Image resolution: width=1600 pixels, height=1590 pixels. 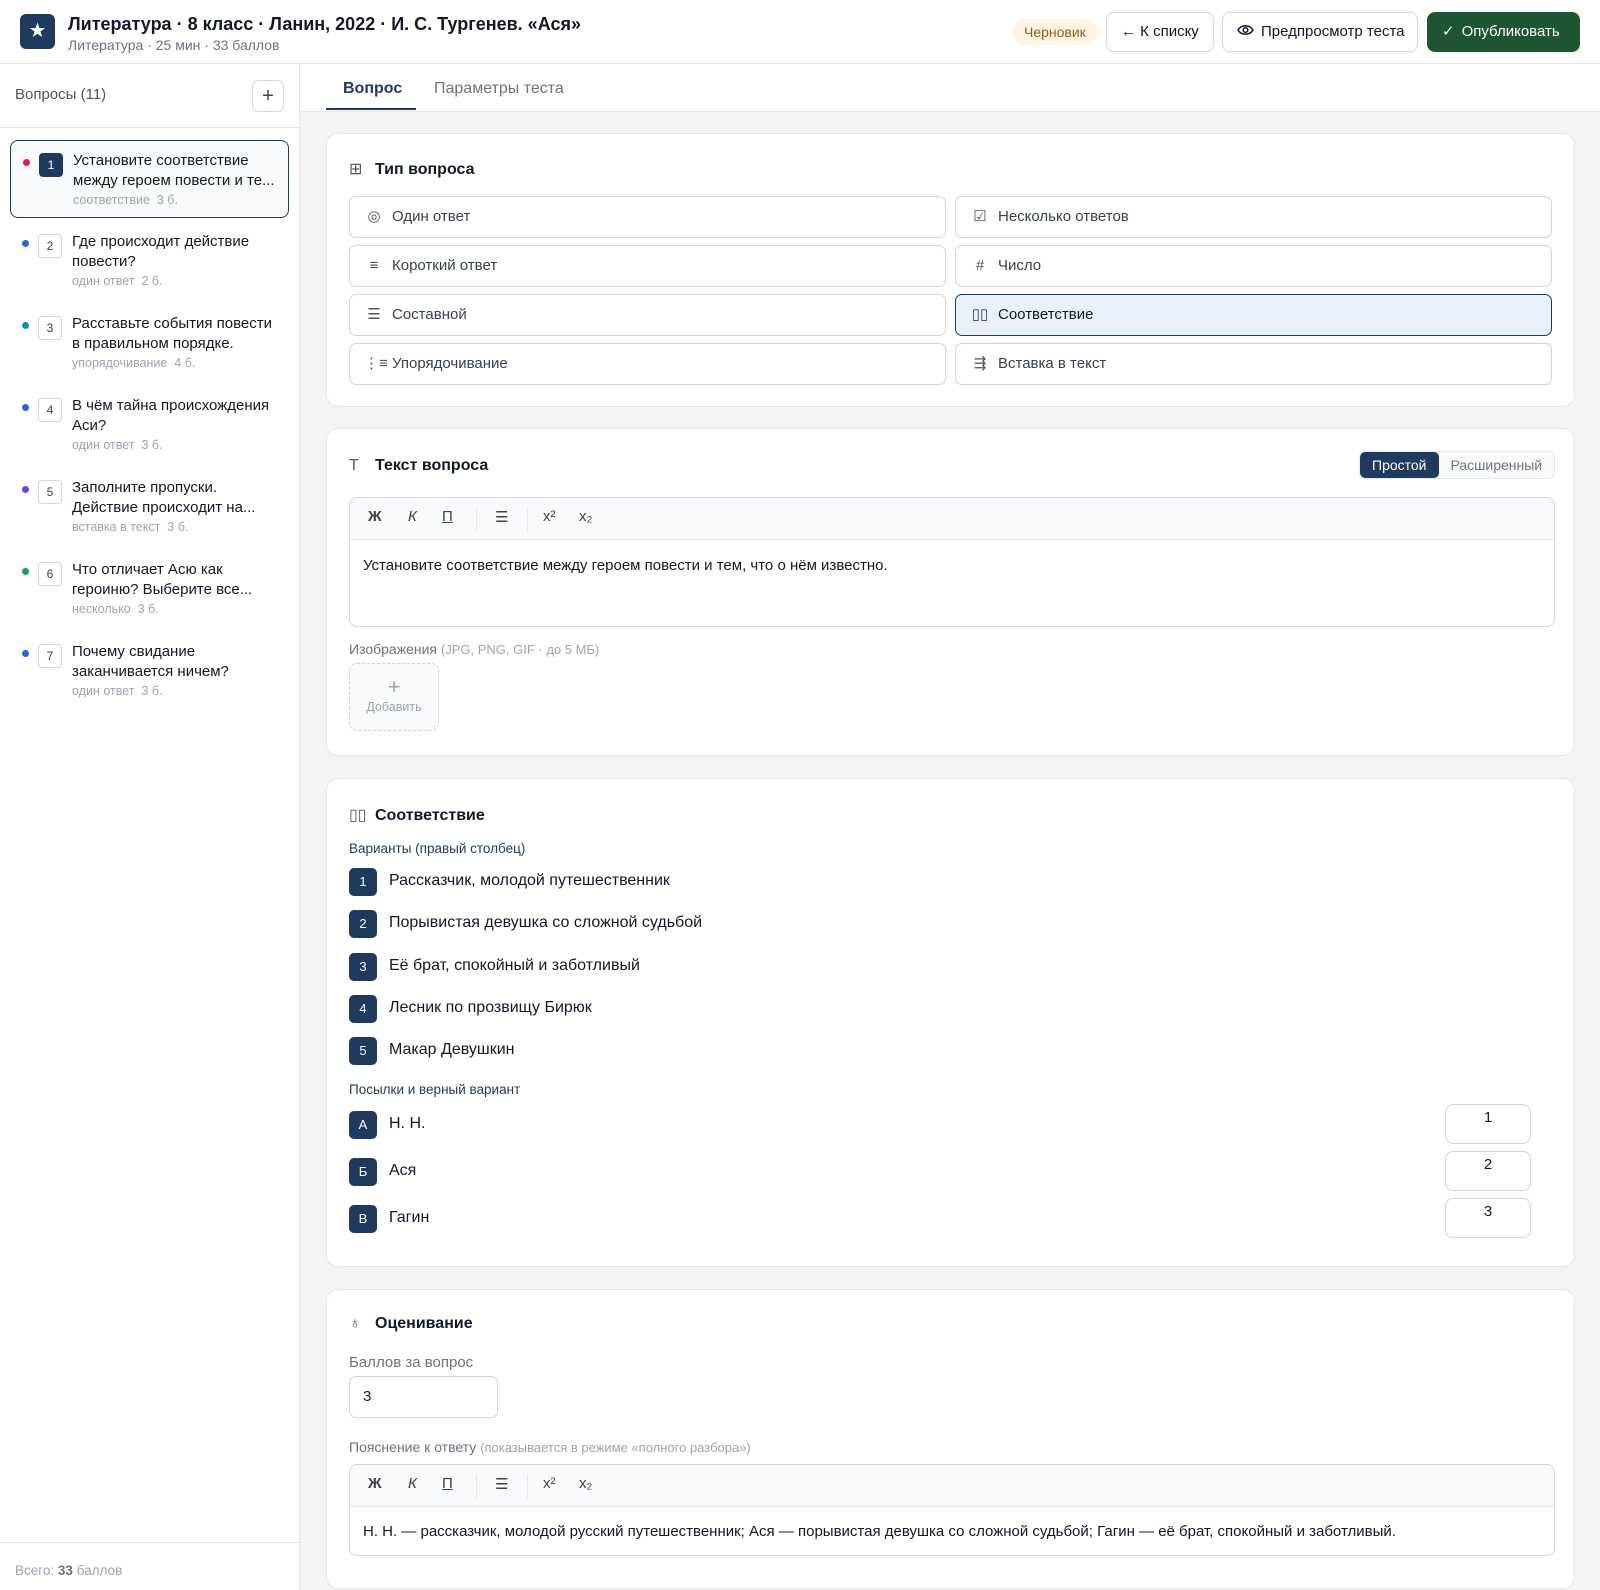 I want to click on type-option-label: Несколько ответов, so click(x=1063, y=216).